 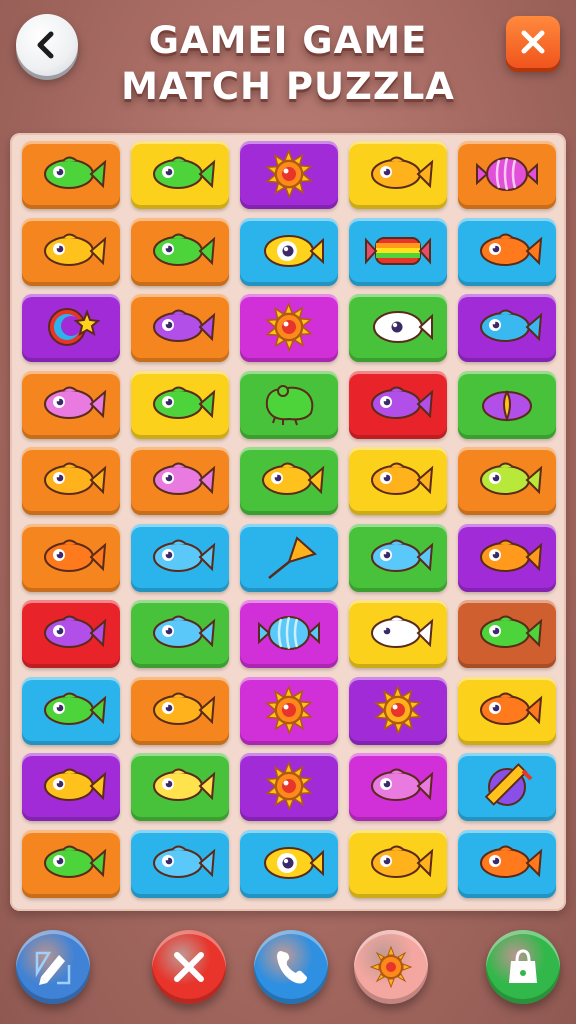 I want to click on game-title: GAMEI GAME MATCH PUZZLA, so click(x=288, y=64).